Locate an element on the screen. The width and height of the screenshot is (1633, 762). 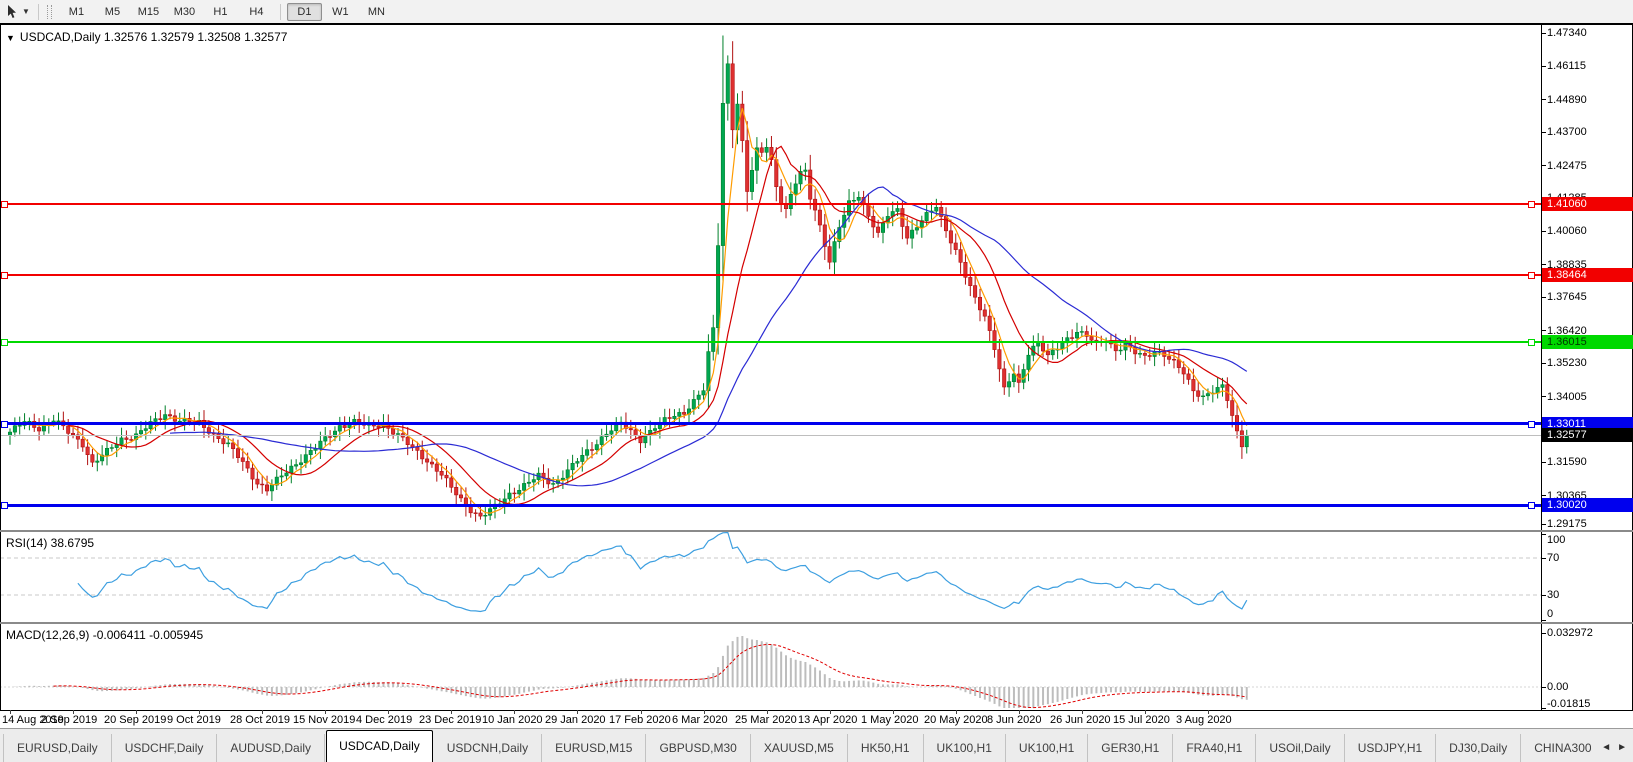
chart-tab-DJ30-Daily: DJ30,Daily is located at coordinates (1479, 748).